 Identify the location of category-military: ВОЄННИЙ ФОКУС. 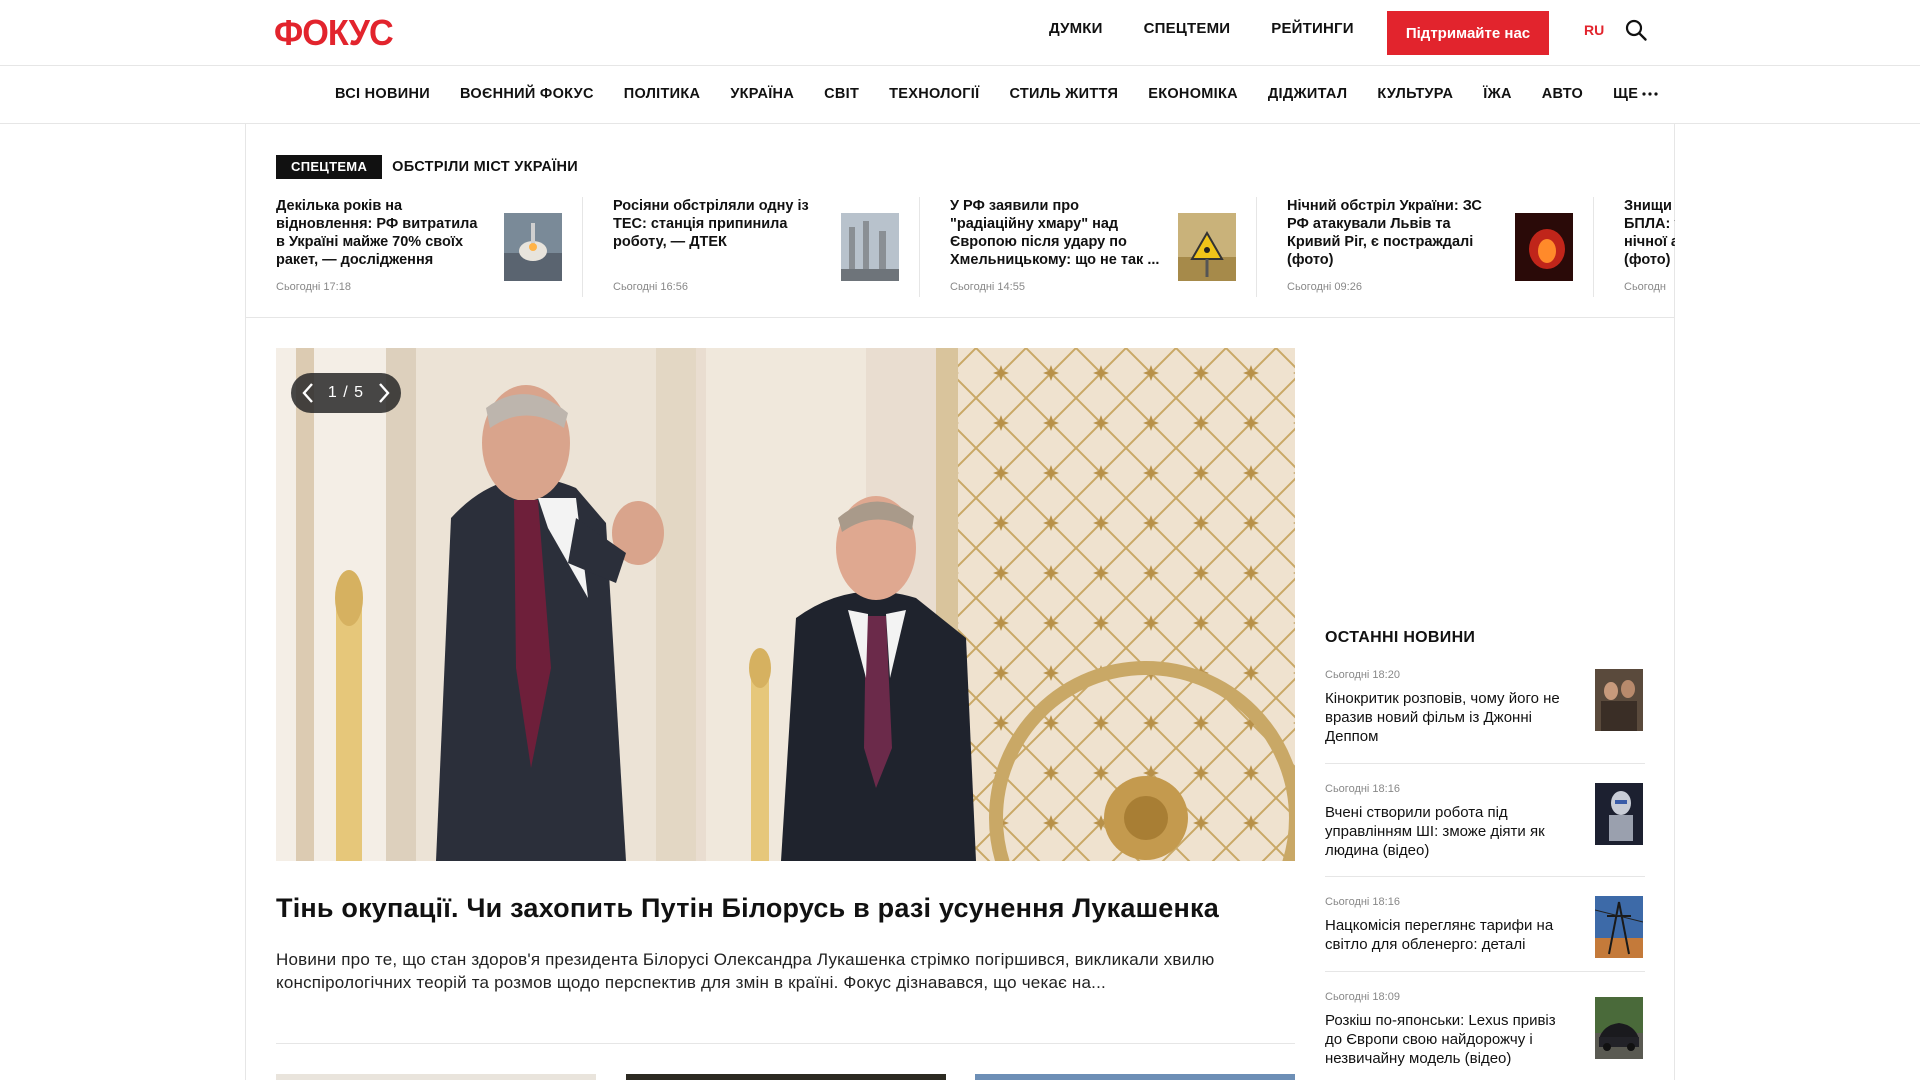
(527, 94).